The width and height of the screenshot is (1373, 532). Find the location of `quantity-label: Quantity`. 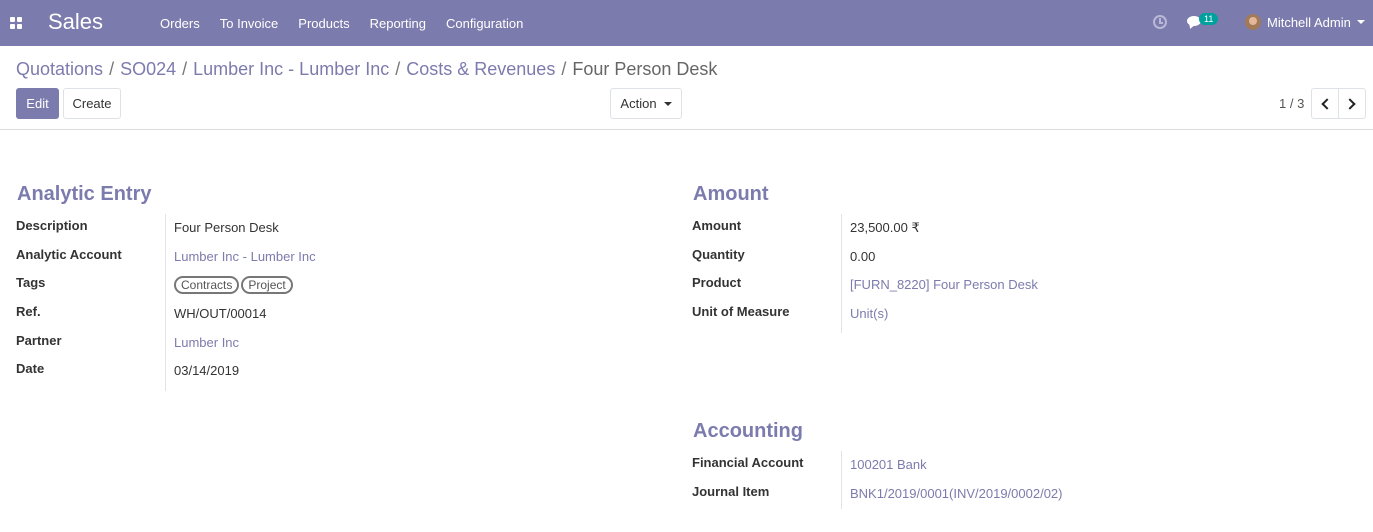

quantity-label: Quantity is located at coordinates (718, 254).